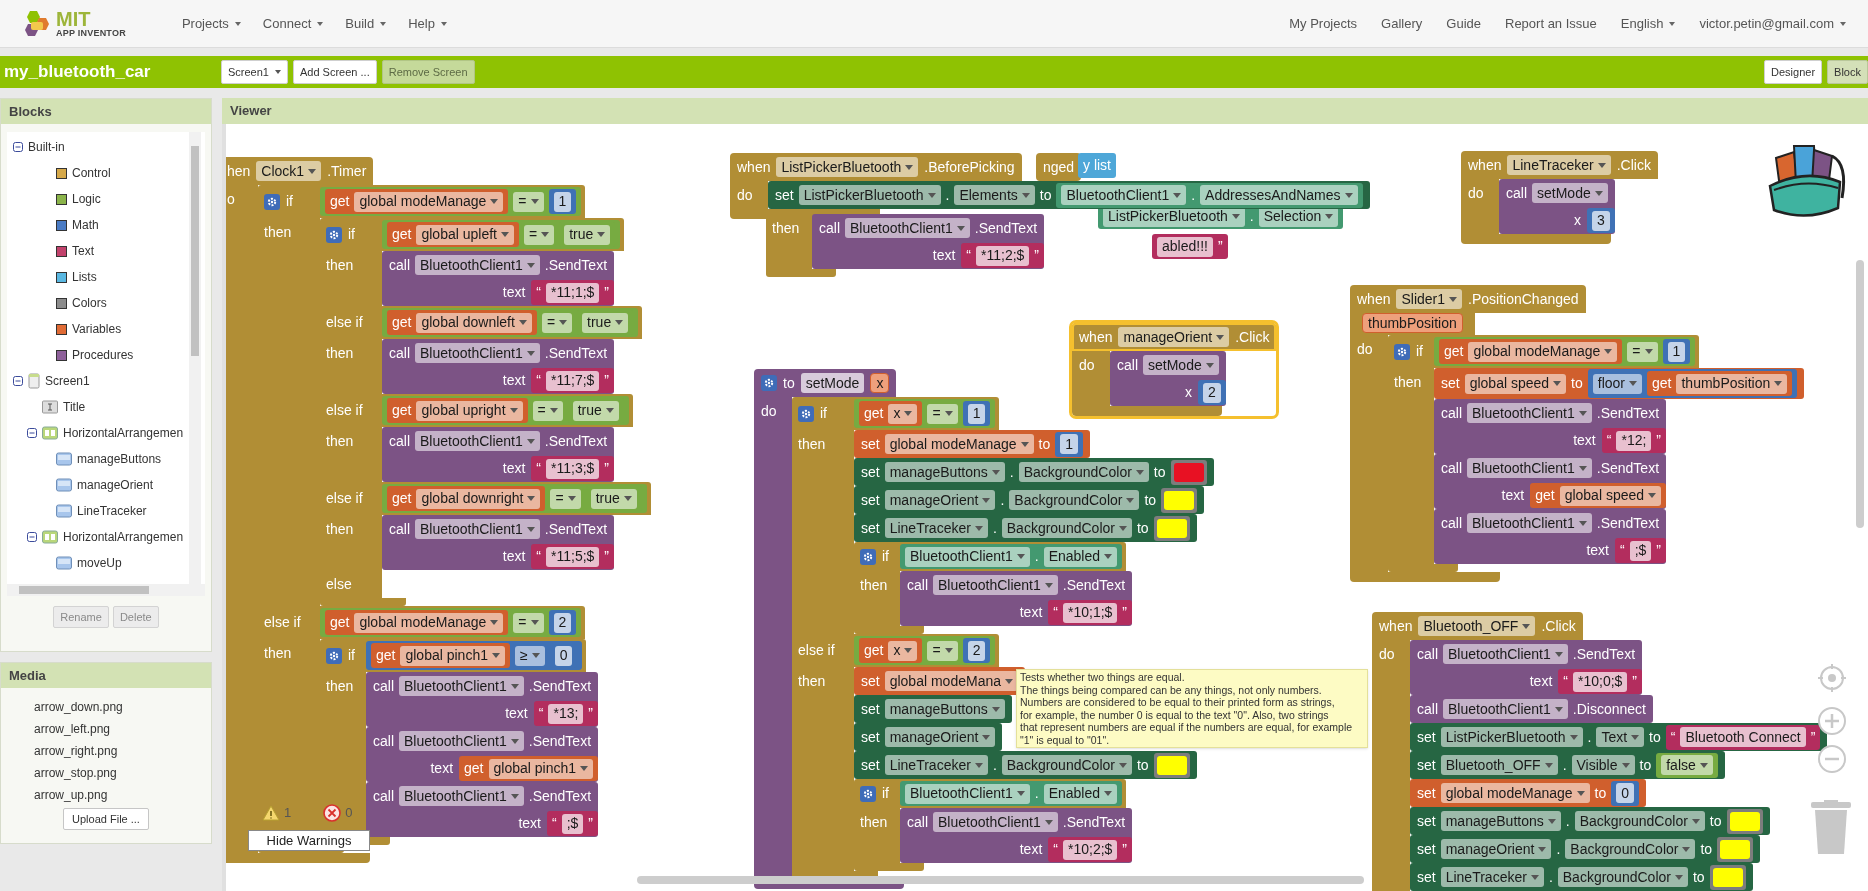  What do you see at coordinates (1648, 23) in the screenshot?
I see `menu-item: English` at bounding box center [1648, 23].